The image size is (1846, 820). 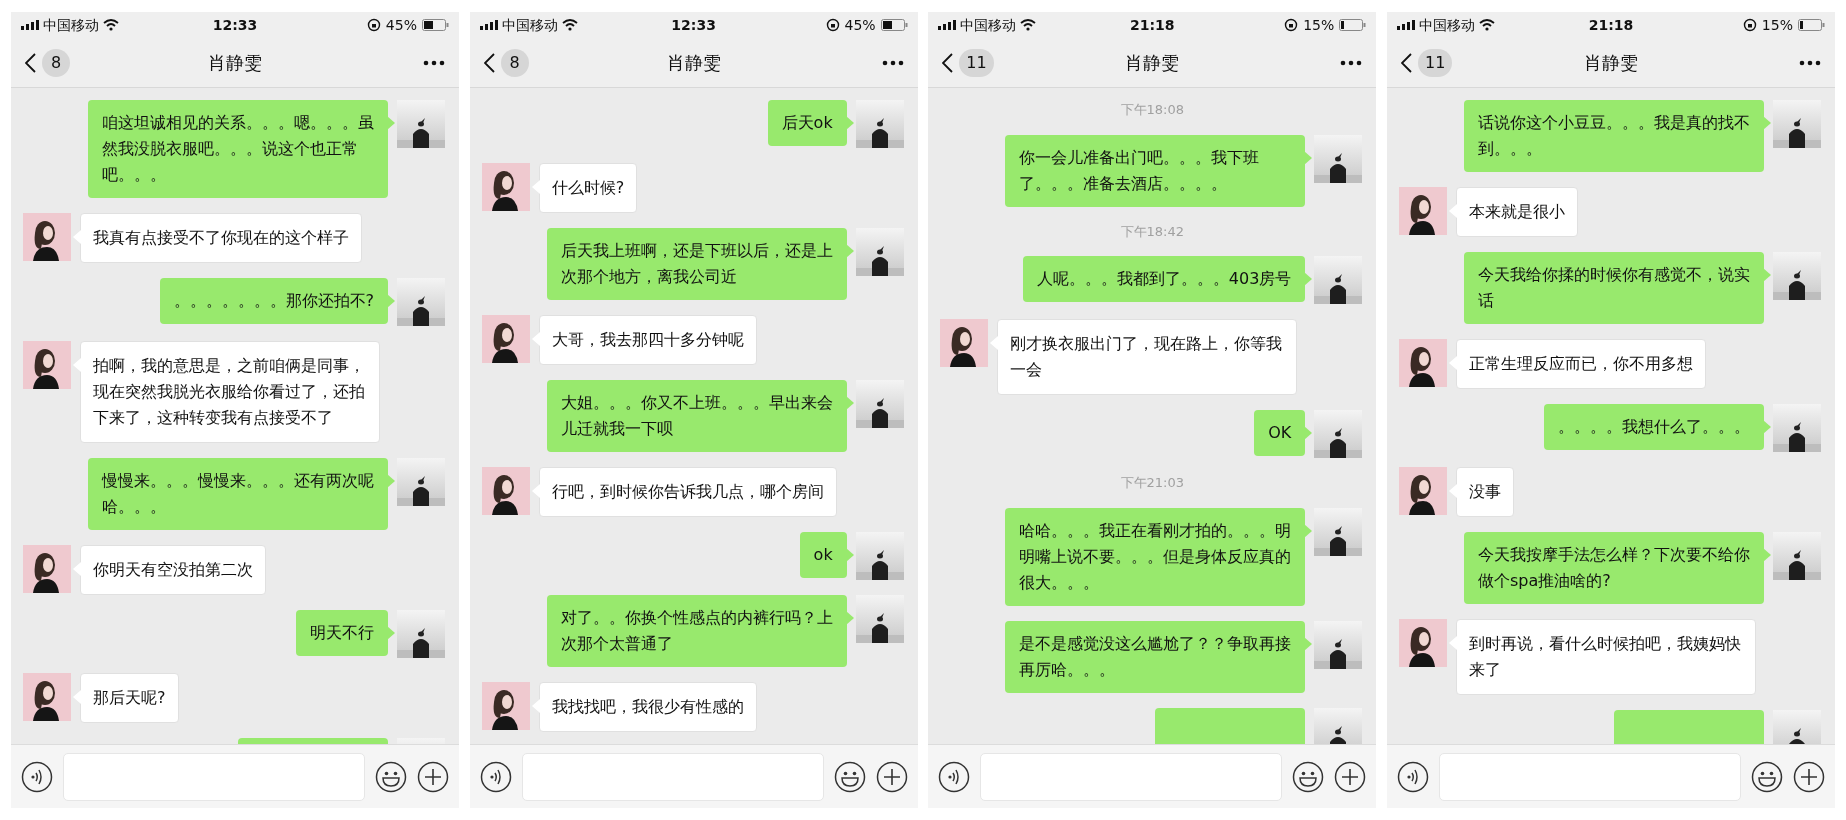 I want to click on timestamp: 下午21:03, so click(x=1152, y=483).